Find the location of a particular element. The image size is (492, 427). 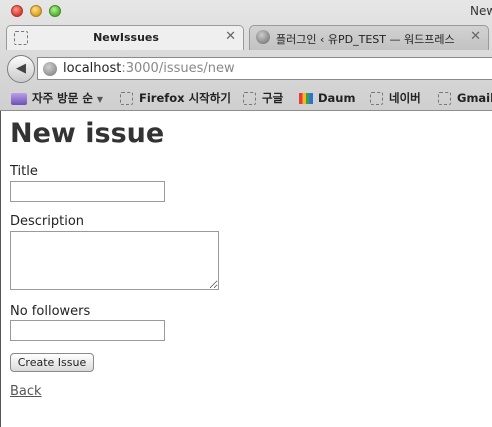

title-label: Title is located at coordinates (24, 171).